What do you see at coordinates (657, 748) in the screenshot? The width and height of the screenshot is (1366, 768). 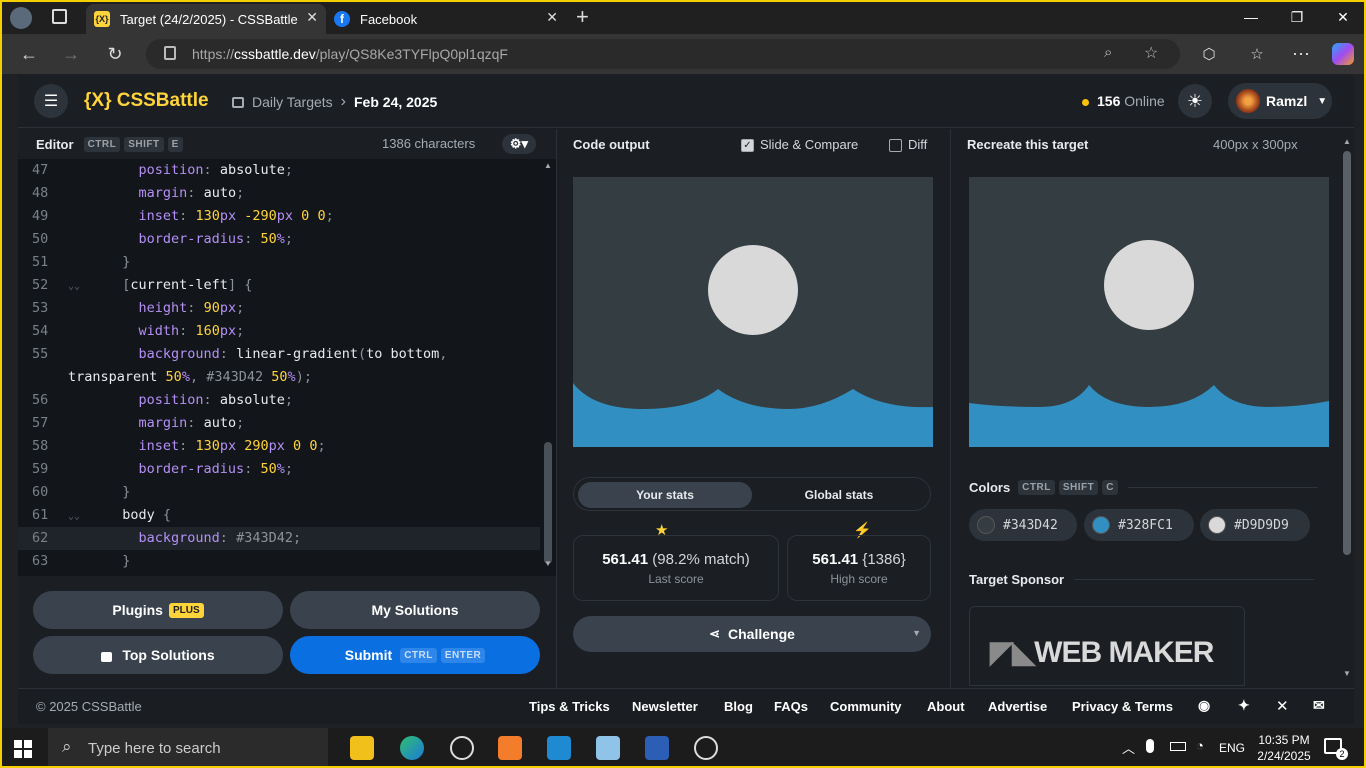 I see `word-icon` at bounding box center [657, 748].